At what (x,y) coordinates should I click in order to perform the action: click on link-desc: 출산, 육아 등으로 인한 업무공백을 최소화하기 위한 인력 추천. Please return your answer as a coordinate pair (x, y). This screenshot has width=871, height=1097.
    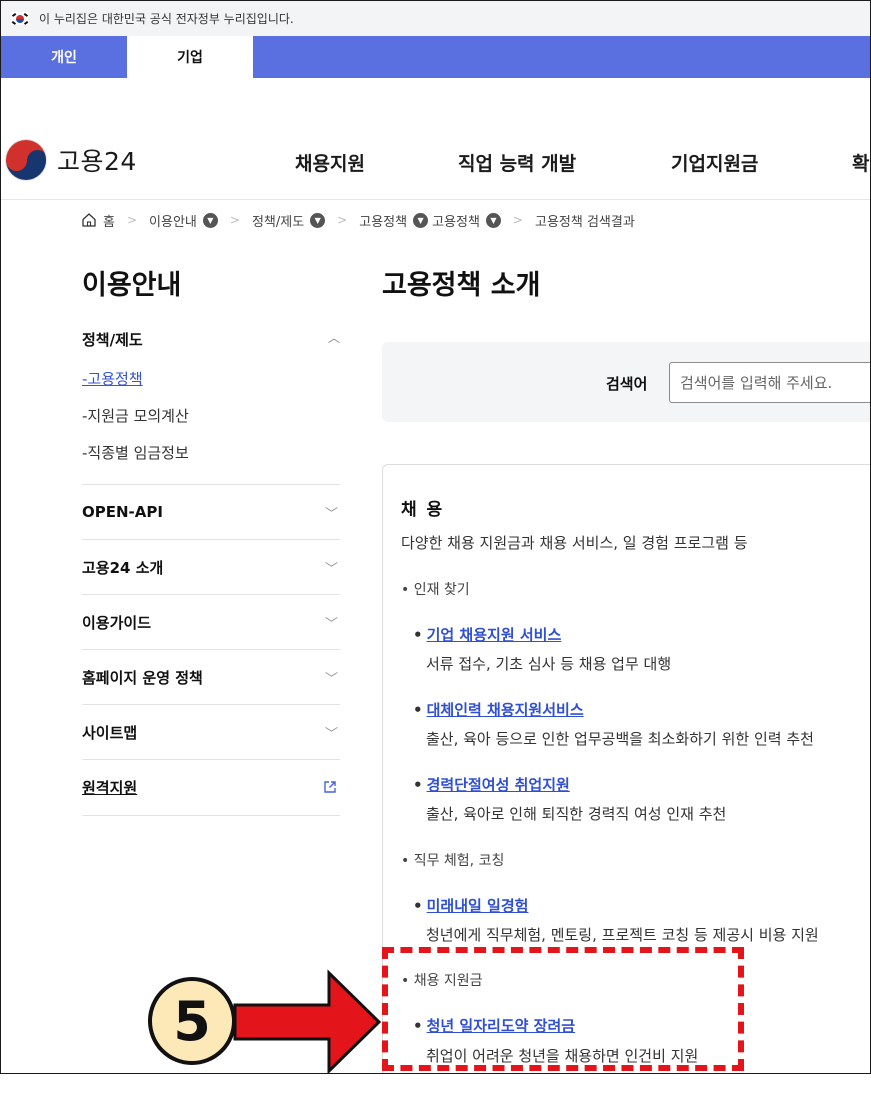
    Looking at the image, I should click on (620, 739).